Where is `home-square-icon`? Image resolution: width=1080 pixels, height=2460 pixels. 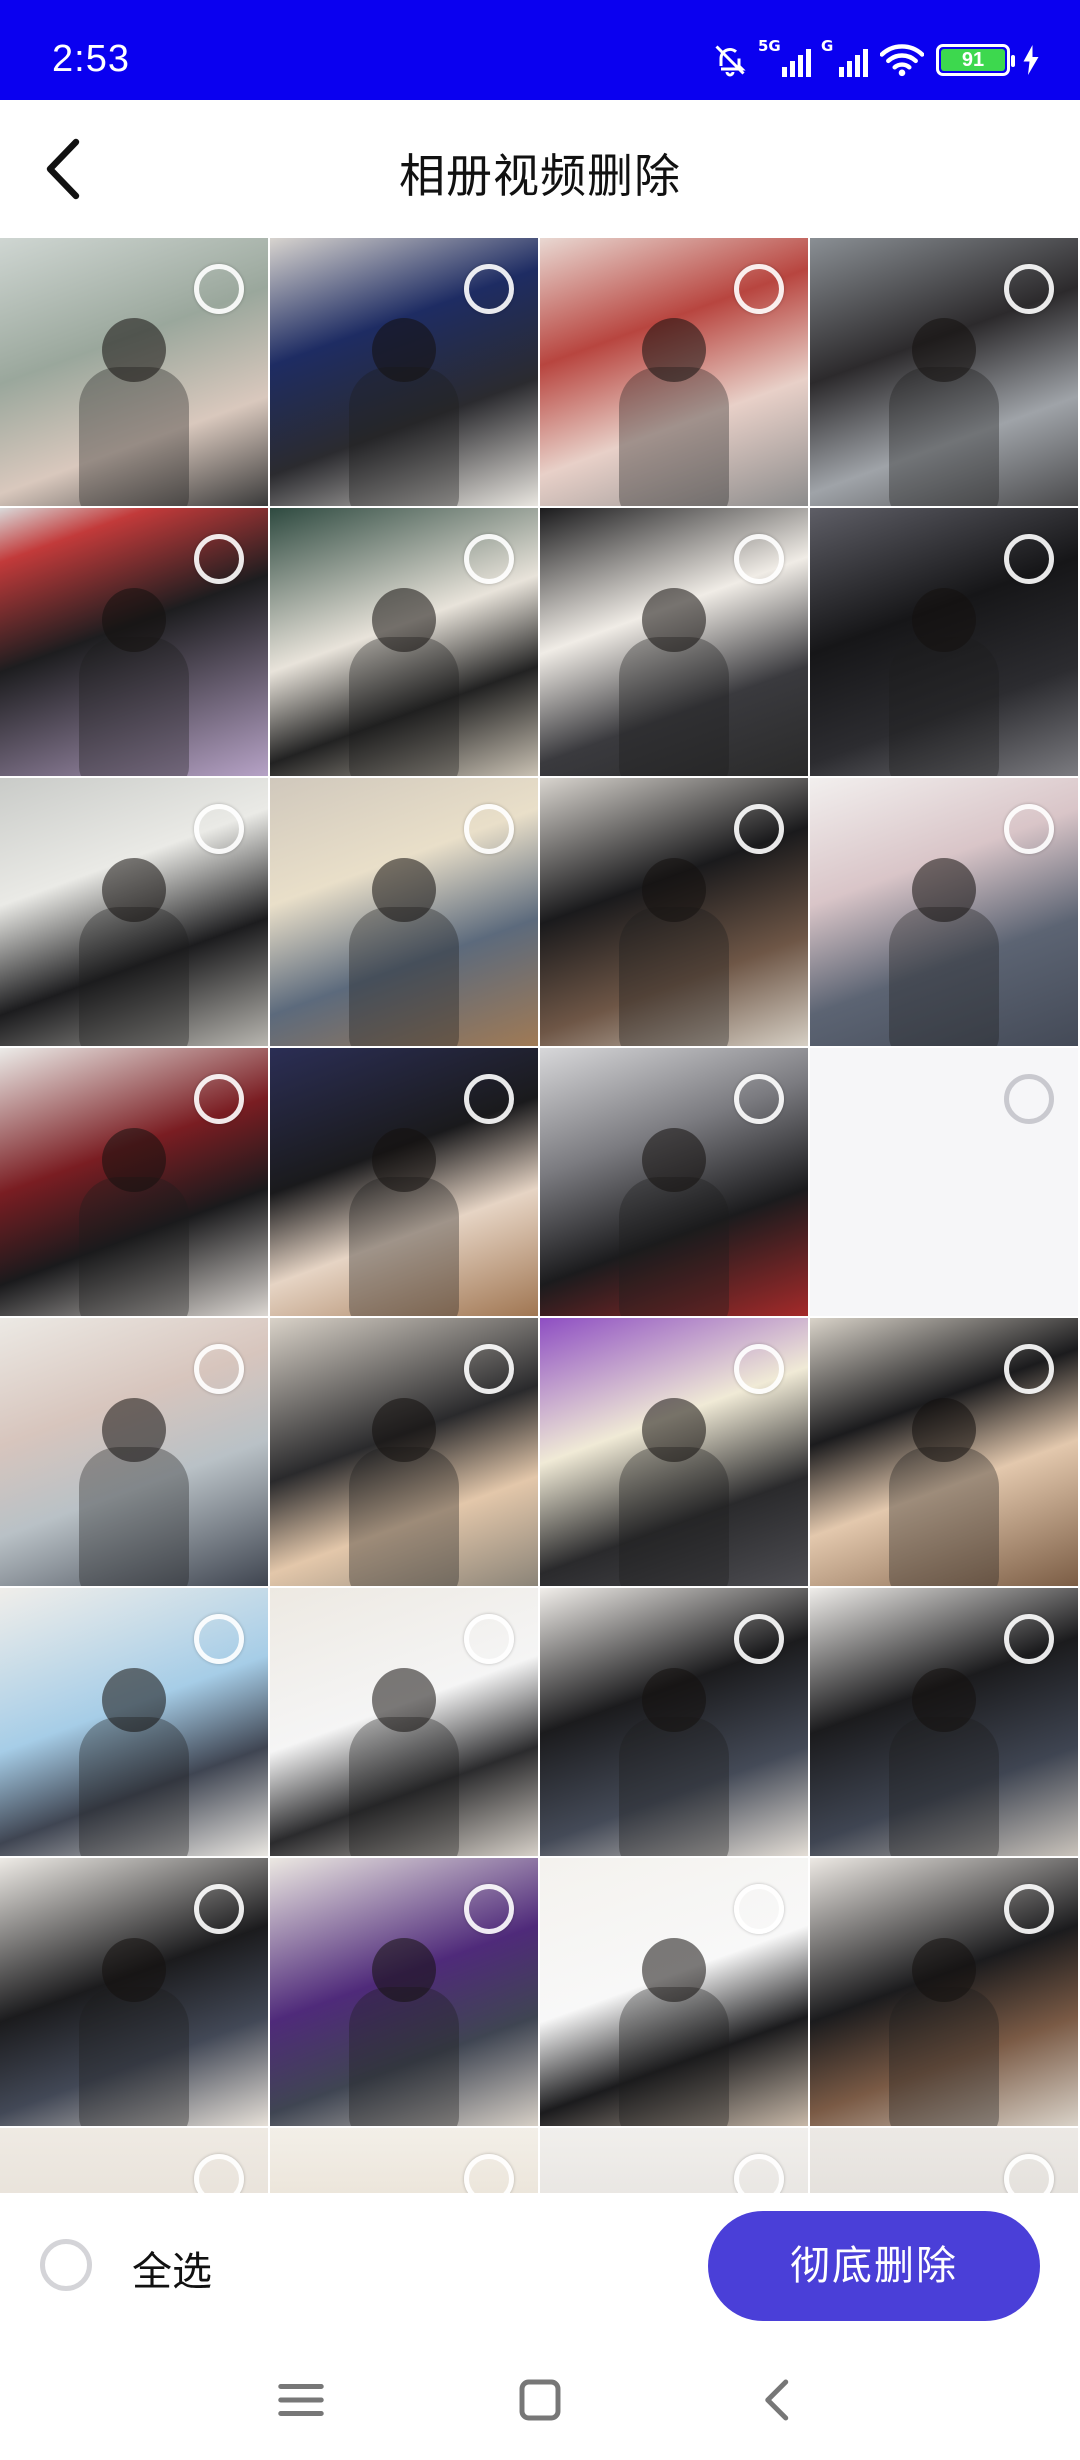
home-square-icon is located at coordinates (540, 2400).